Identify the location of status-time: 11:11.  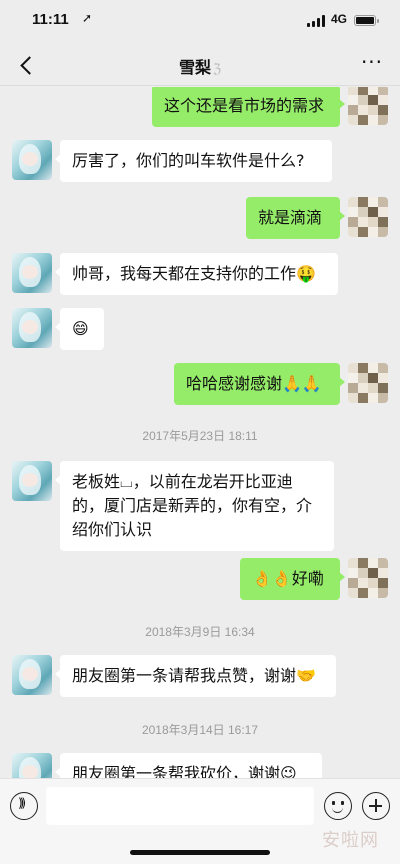
(50, 19).